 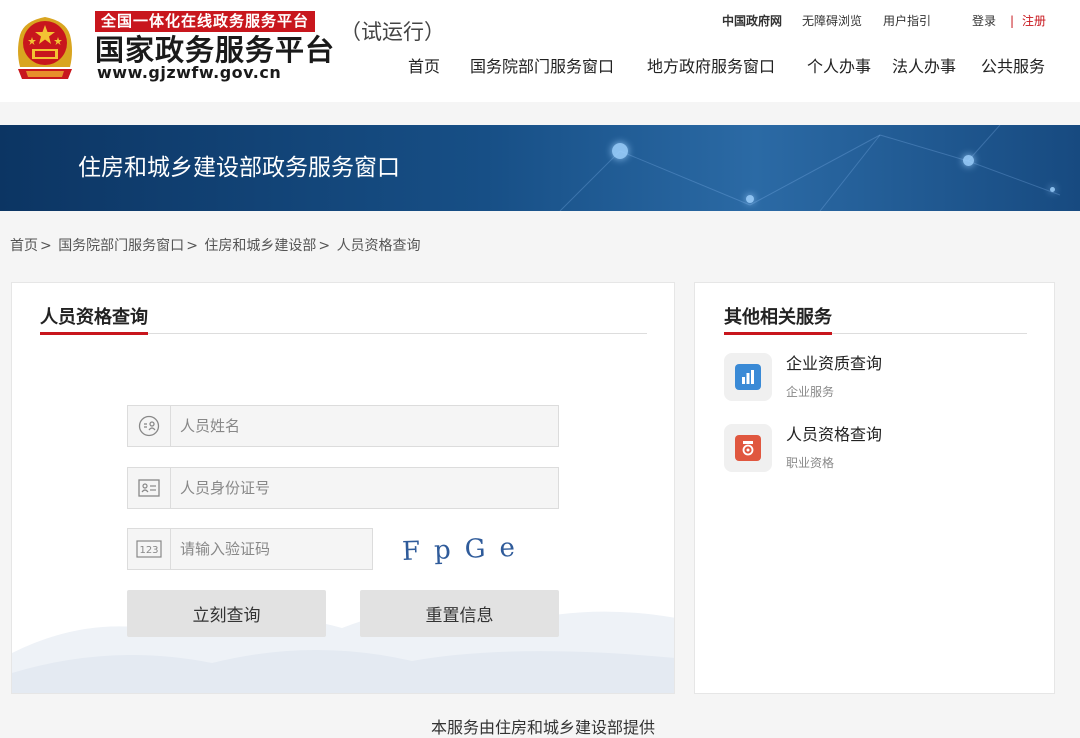 What do you see at coordinates (121, 246) in the screenshot?
I see `breadcrumb-state-council: 国务院部门服务窗口` at bounding box center [121, 246].